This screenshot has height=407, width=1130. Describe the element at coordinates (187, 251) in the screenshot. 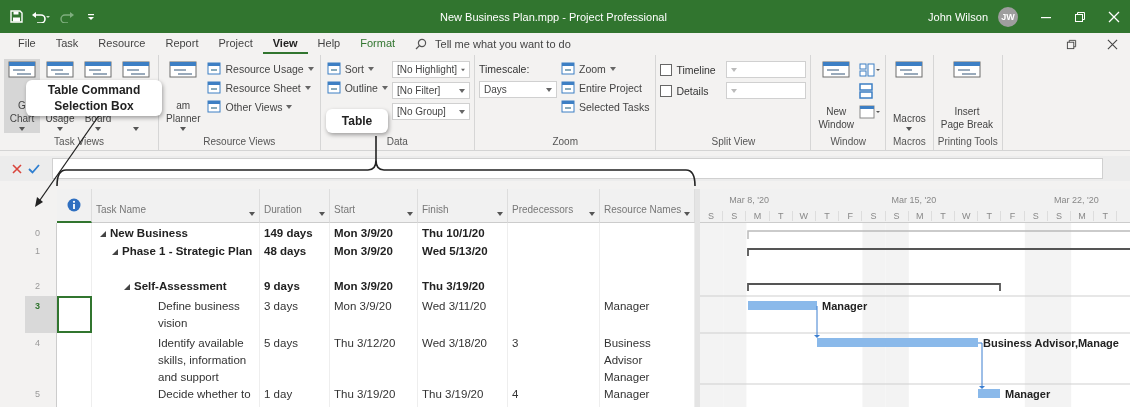

I see `task-name: Phase 1 - Strategic Plan` at that location.